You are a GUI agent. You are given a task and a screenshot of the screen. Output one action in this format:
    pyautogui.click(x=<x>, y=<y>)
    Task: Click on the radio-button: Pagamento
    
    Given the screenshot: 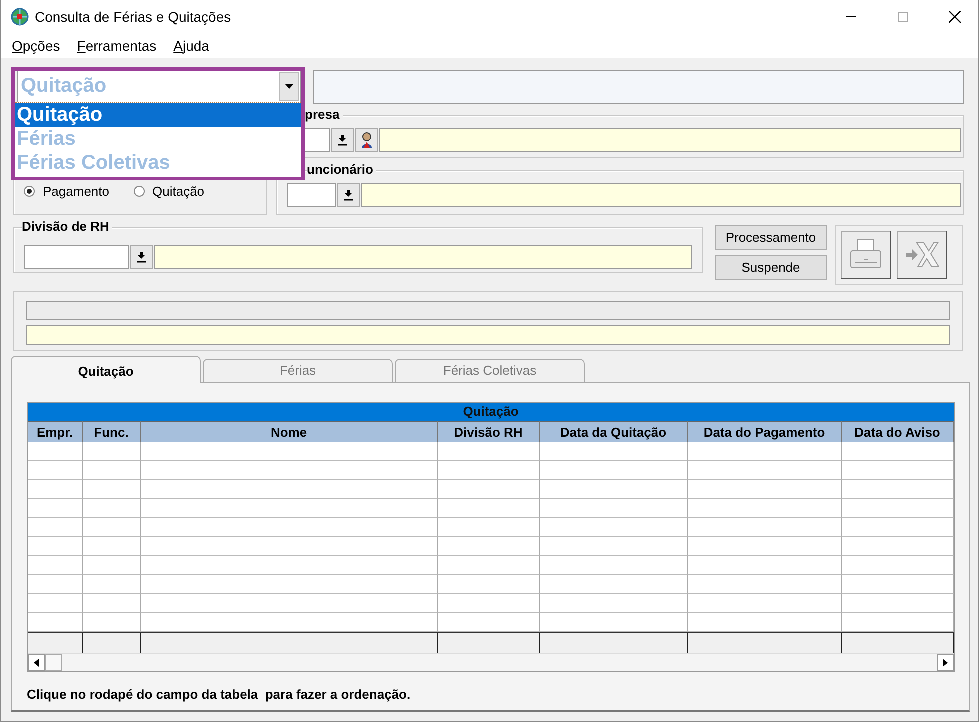 What is the action you would take?
    pyautogui.click(x=67, y=191)
    